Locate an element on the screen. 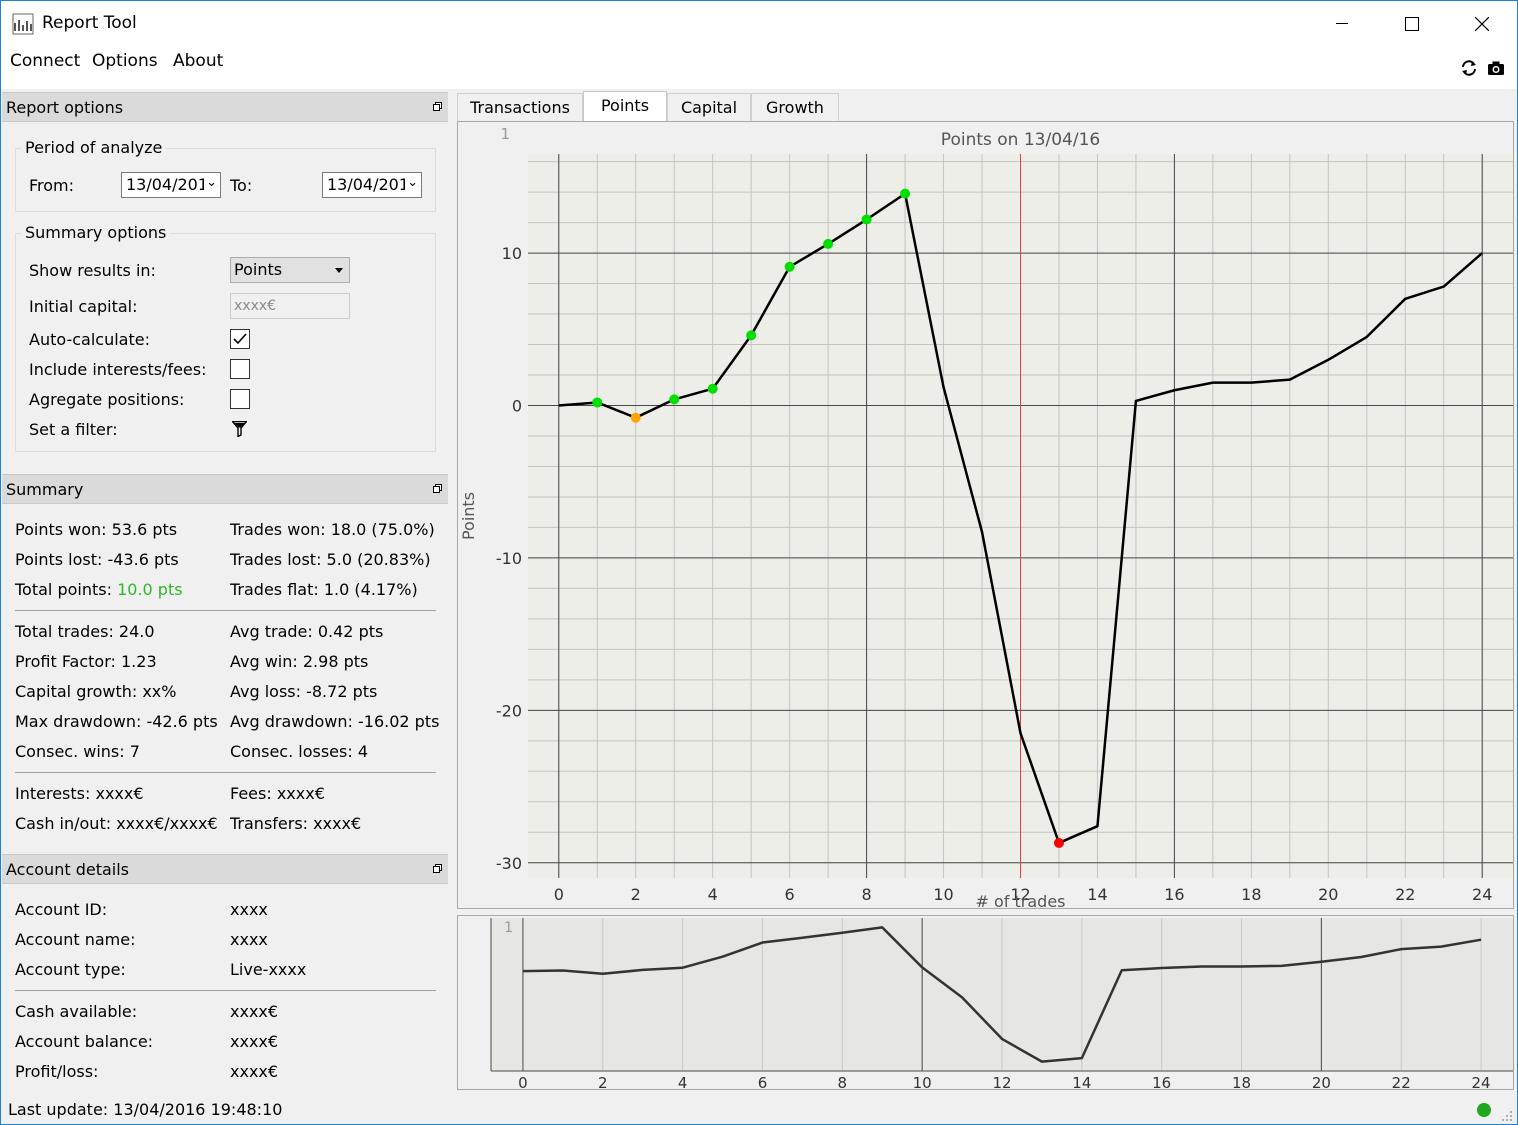 The height and width of the screenshot is (1125, 1518). account-balance-value: xxxx€ is located at coordinates (254, 1041).